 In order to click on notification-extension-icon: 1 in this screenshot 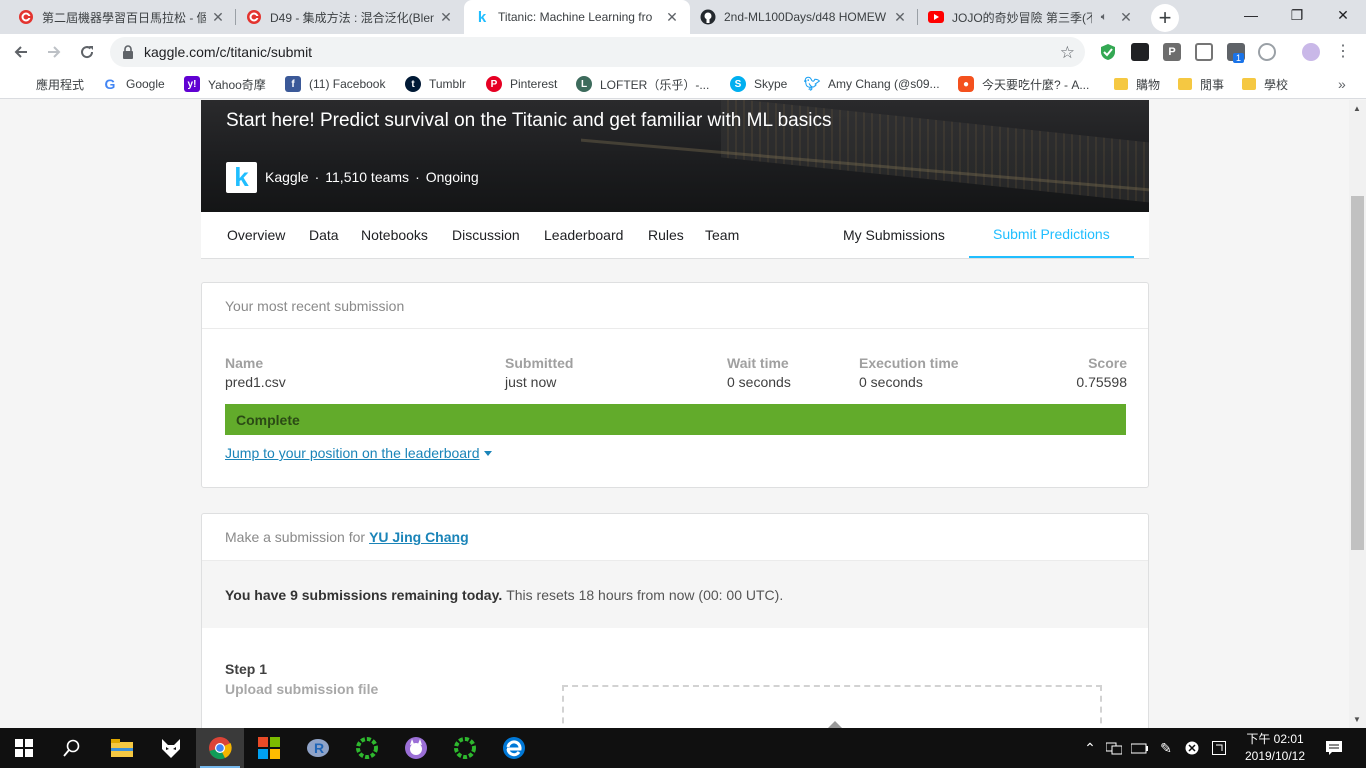, I will do `click(1236, 53)`.